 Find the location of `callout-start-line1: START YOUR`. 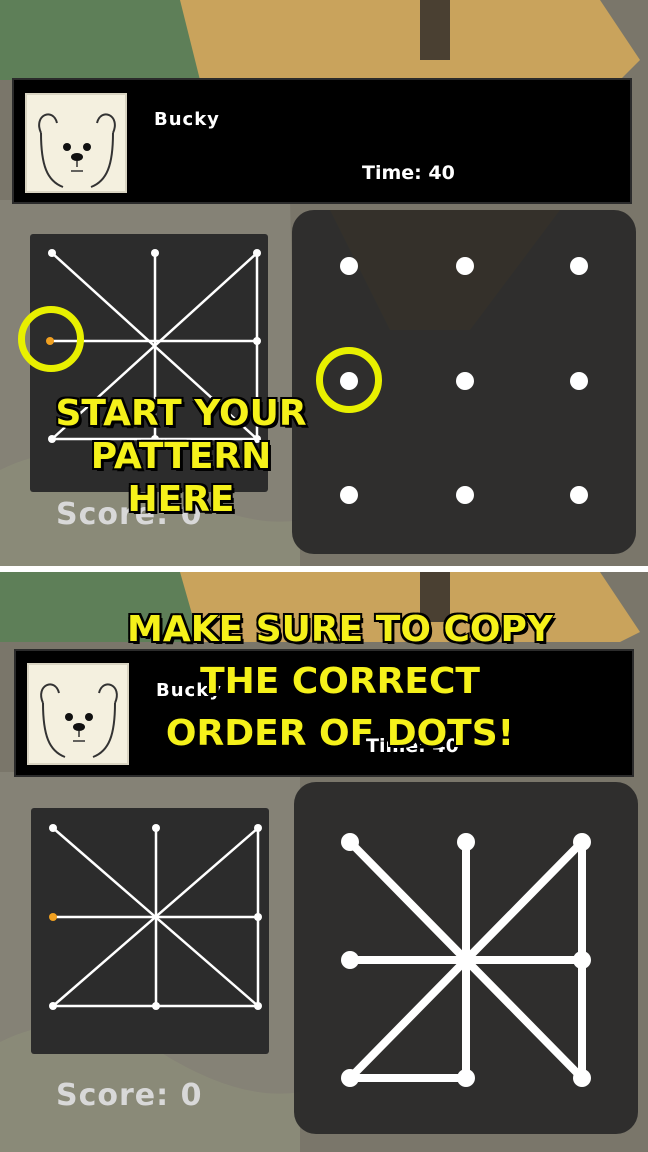

callout-start-line1: START YOUR is located at coordinates (180, 413).